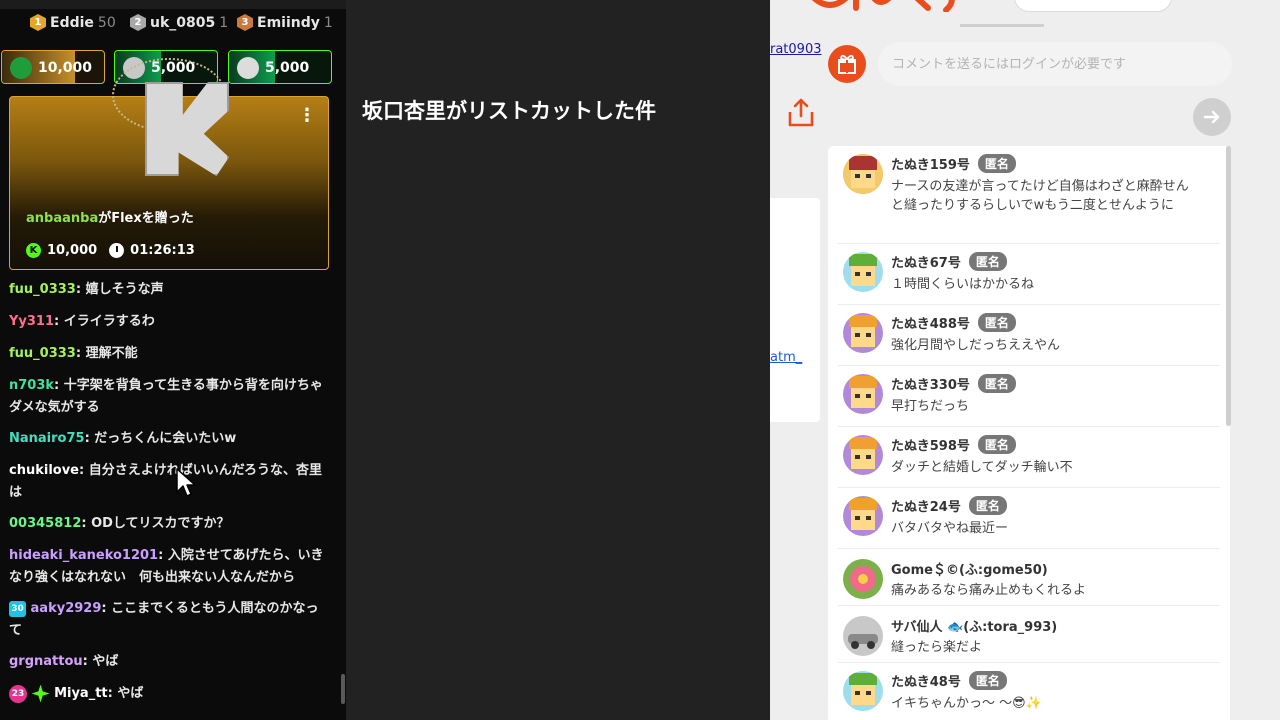  What do you see at coordinates (930, 444) in the screenshot?
I see `comment-author-name: たぬき598号` at bounding box center [930, 444].